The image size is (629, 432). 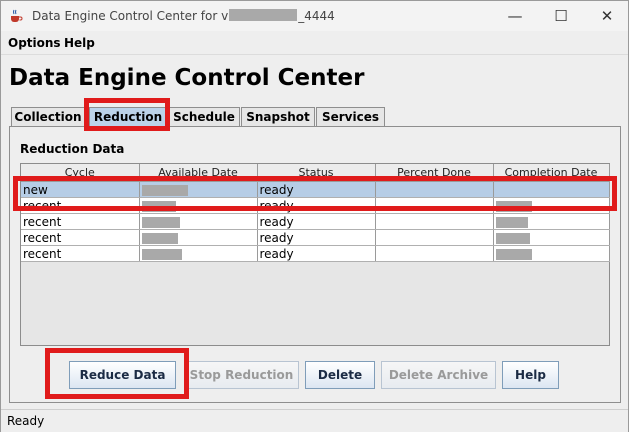 What do you see at coordinates (314, 43) in the screenshot?
I see `menu-bar: Options Help` at bounding box center [314, 43].